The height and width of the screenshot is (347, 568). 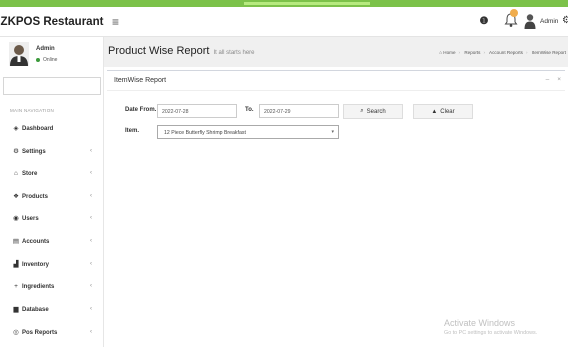 I want to click on sidebar-item-store: ⌂ Store ‹, so click(x=52, y=175).